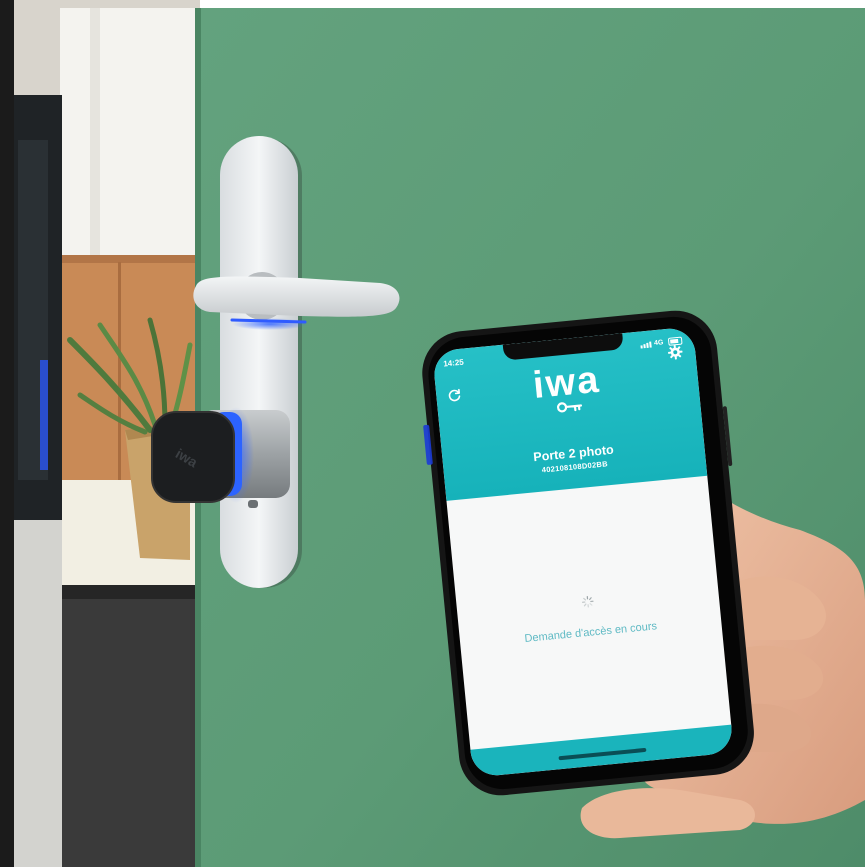  What do you see at coordinates (675, 352) in the screenshot?
I see `gear-icon` at bounding box center [675, 352].